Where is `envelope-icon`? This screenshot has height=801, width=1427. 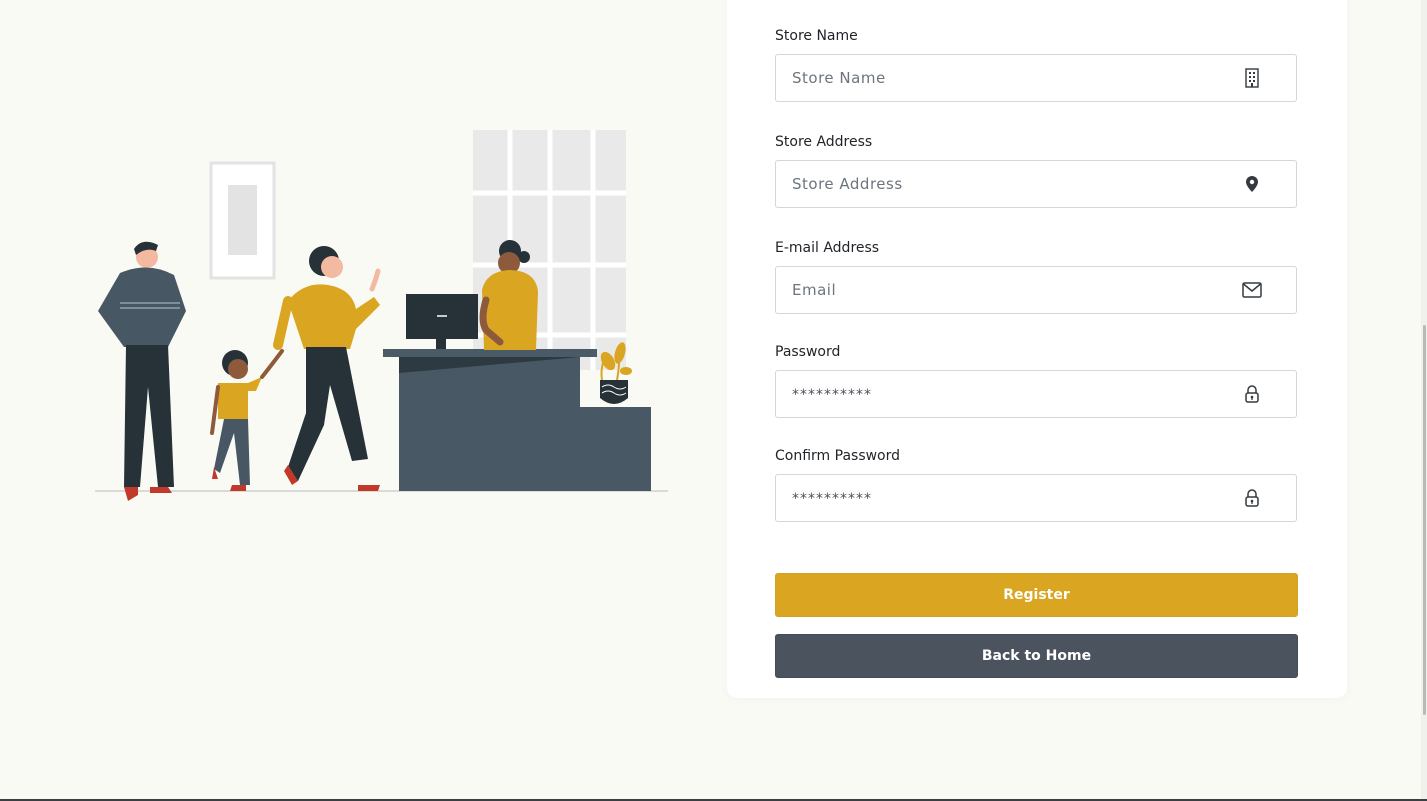 envelope-icon is located at coordinates (1252, 290).